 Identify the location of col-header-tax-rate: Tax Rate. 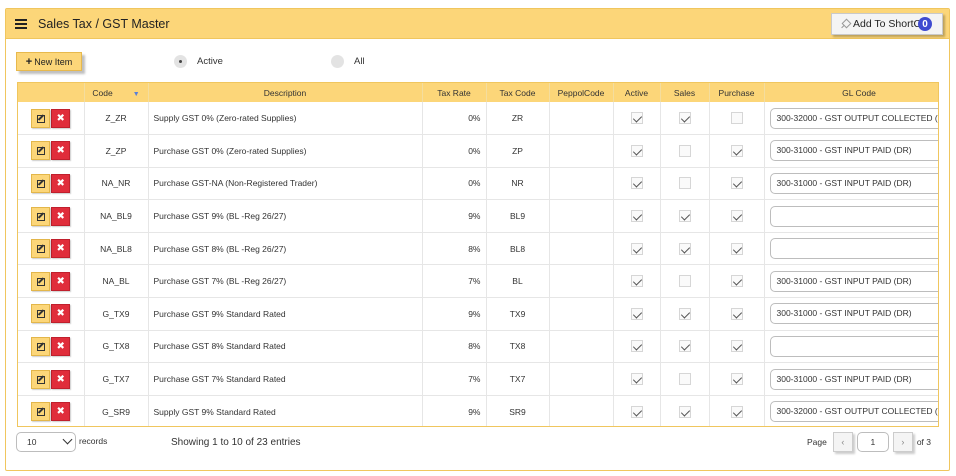
(454, 92).